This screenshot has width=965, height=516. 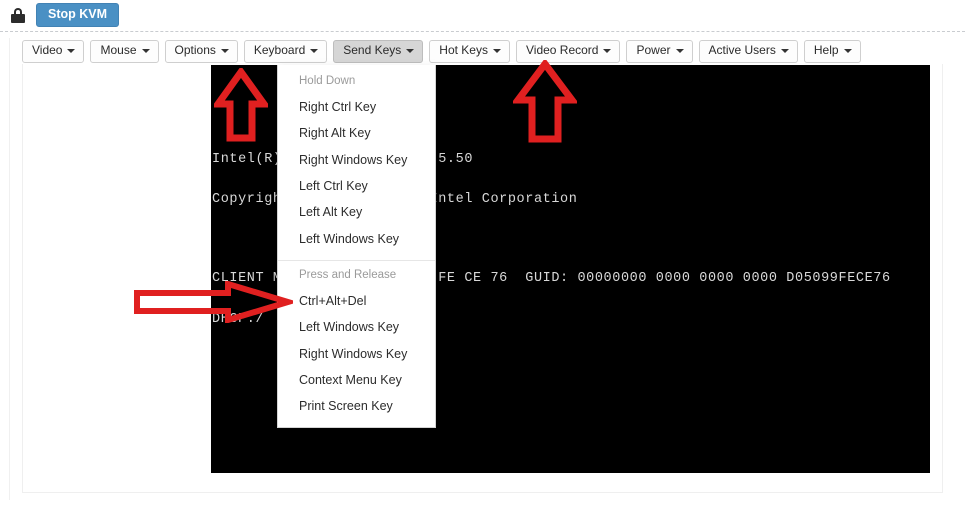 What do you see at coordinates (372, 50) in the screenshot?
I see `menu-send-keys-label: Send Keys` at bounding box center [372, 50].